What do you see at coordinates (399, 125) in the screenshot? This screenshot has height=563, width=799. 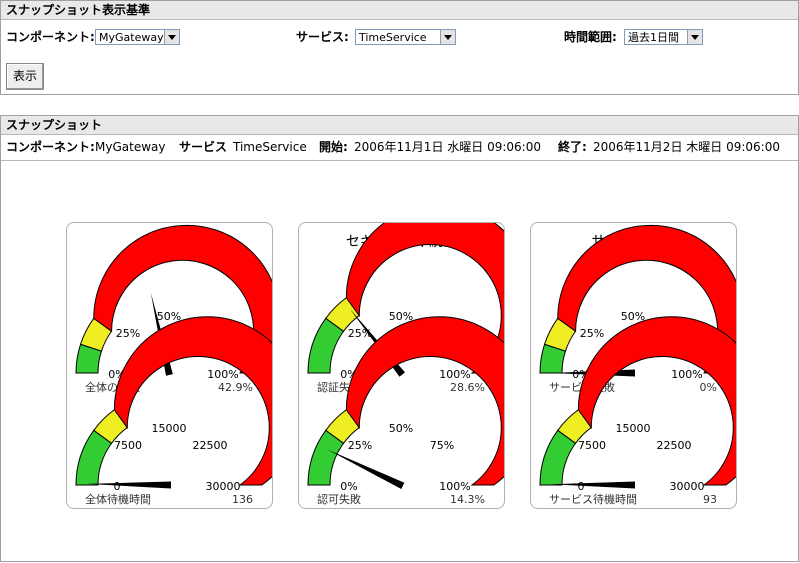 I see `snapshot-title: スナップショット` at bounding box center [399, 125].